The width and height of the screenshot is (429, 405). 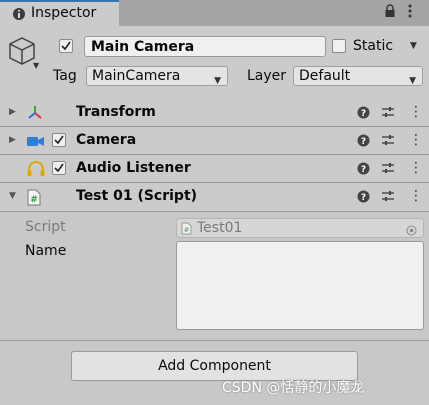 What do you see at coordinates (214, 141) in the screenshot?
I see `component-camera: ▶ Camera ? ⋮` at bounding box center [214, 141].